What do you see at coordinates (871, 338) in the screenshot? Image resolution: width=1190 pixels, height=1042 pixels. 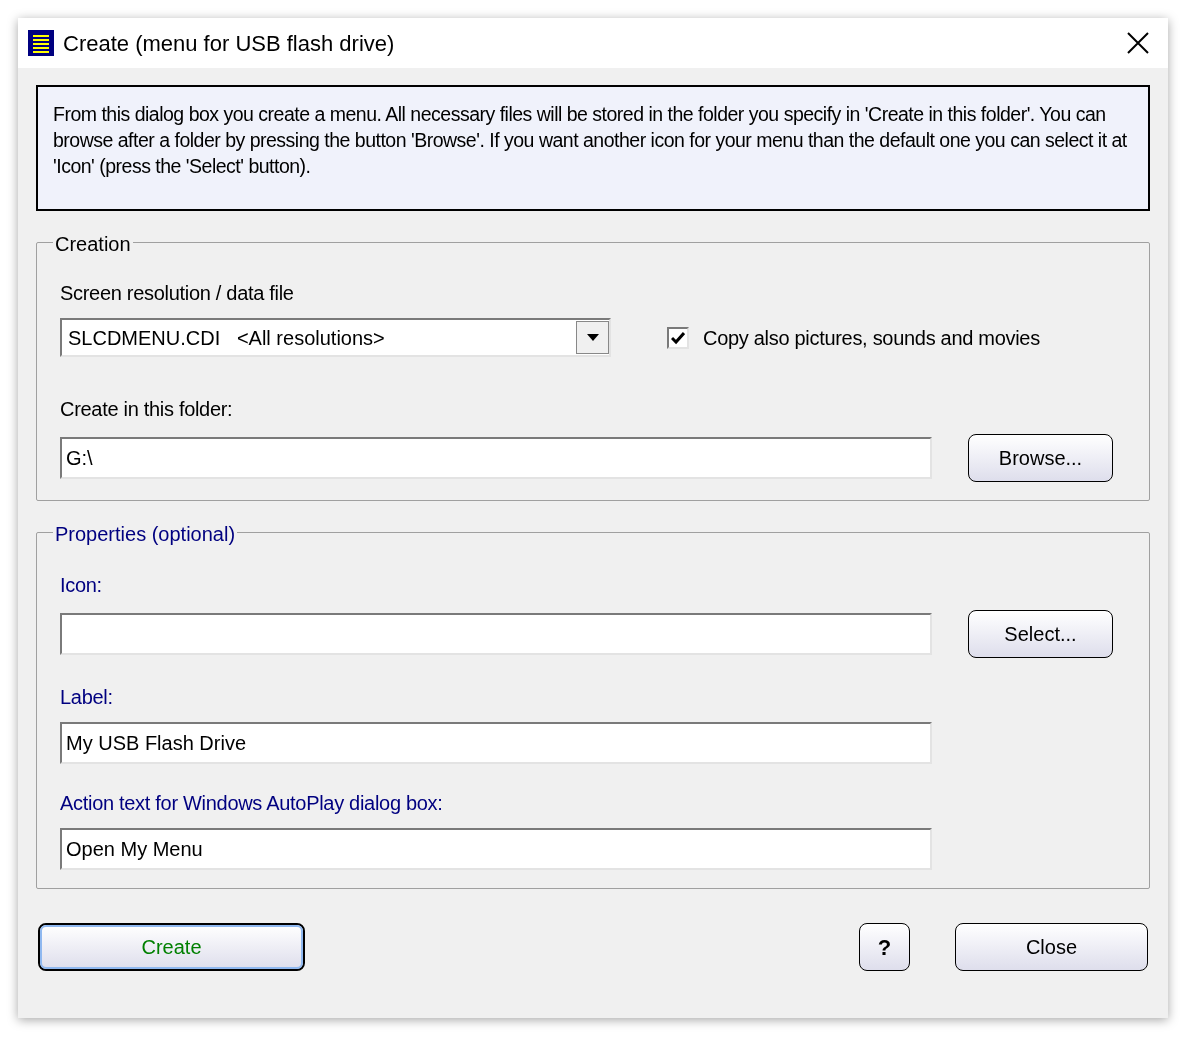 I see `checkbox-label: Copy also pictures, sounds and movies` at bounding box center [871, 338].